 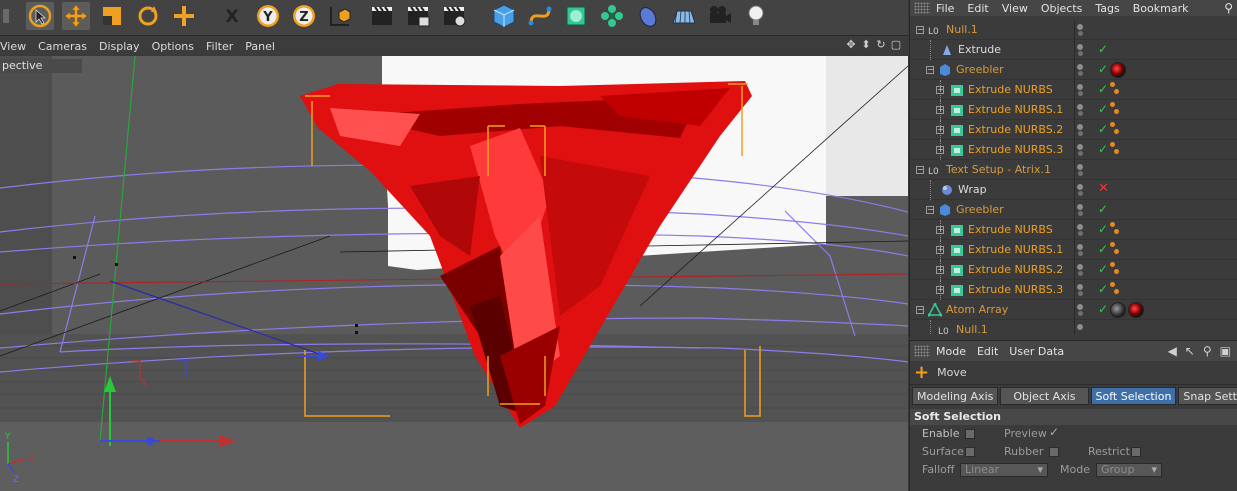 I want to click on rotate-icon, so click(x=148, y=16).